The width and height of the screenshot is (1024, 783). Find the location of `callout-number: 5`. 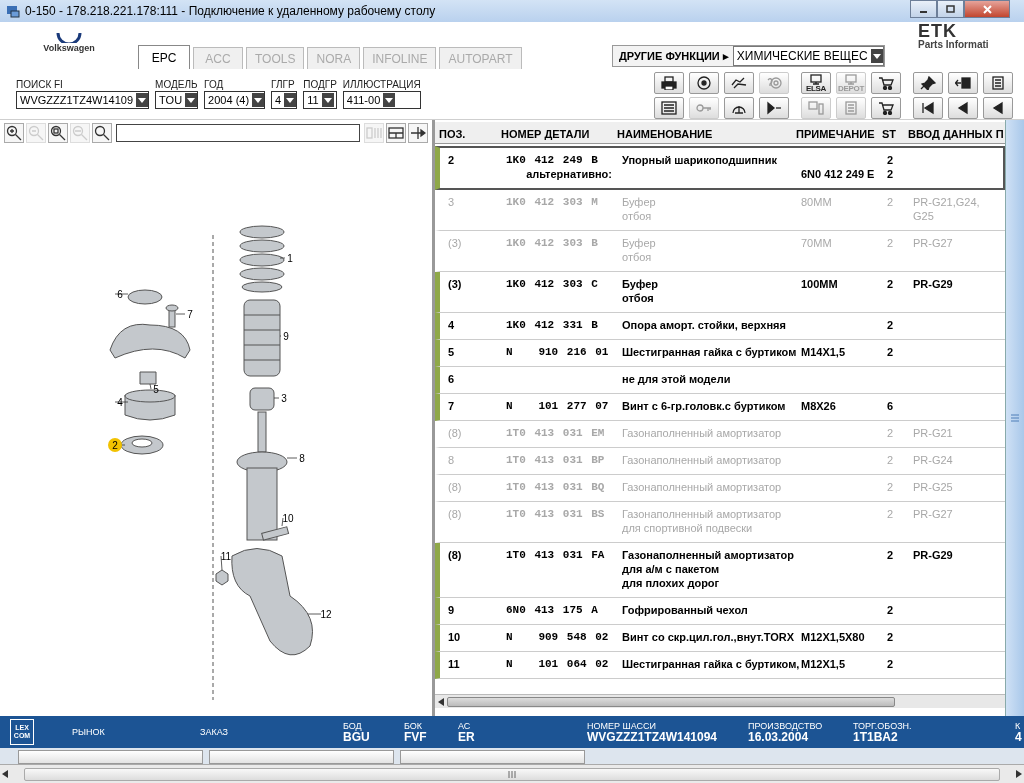

callout-number: 5 is located at coordinates (156, 389).